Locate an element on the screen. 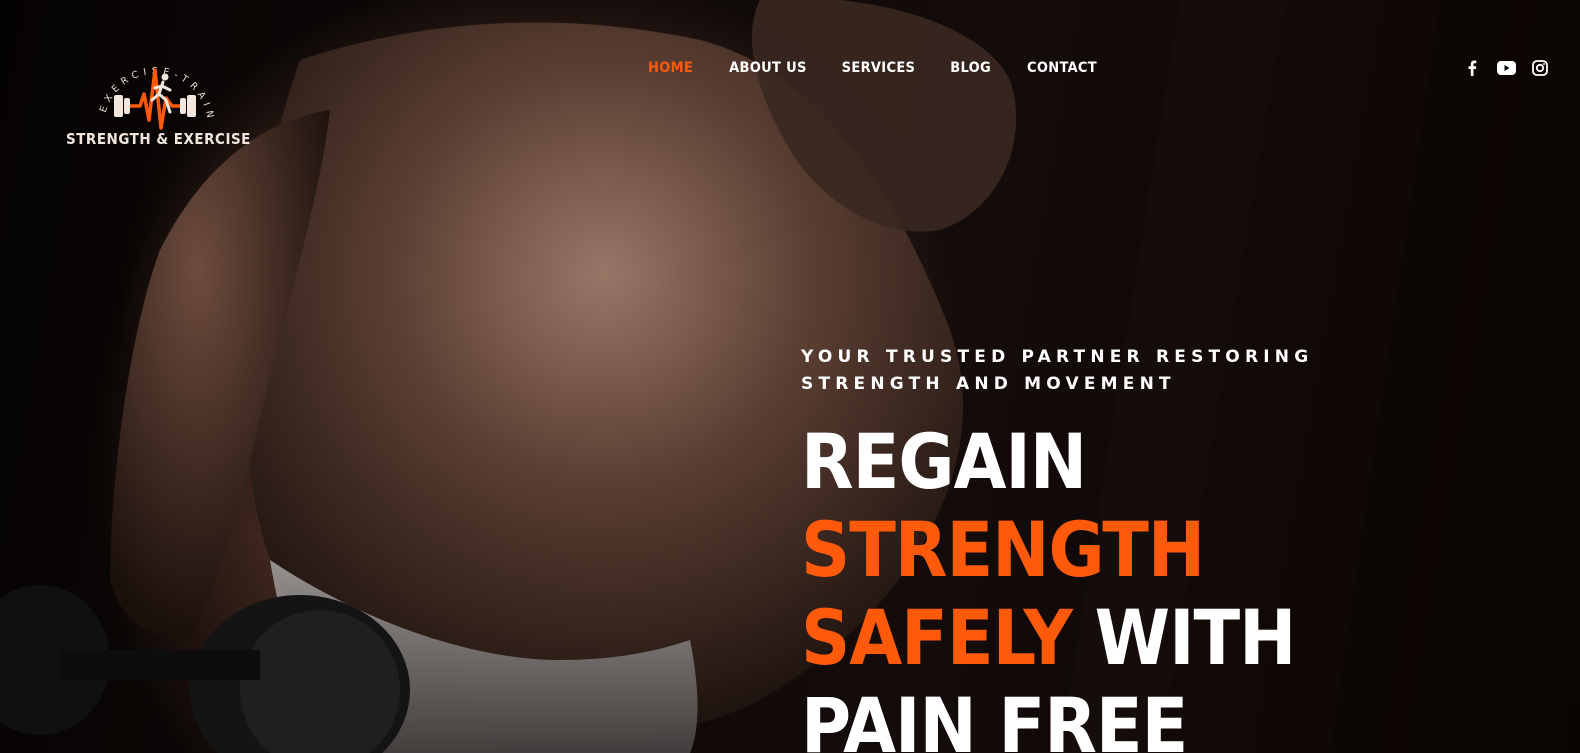 This screenshot has height=753, width=1580. headline-line-4: PAIN FREE is located at coordinates (994, 717).